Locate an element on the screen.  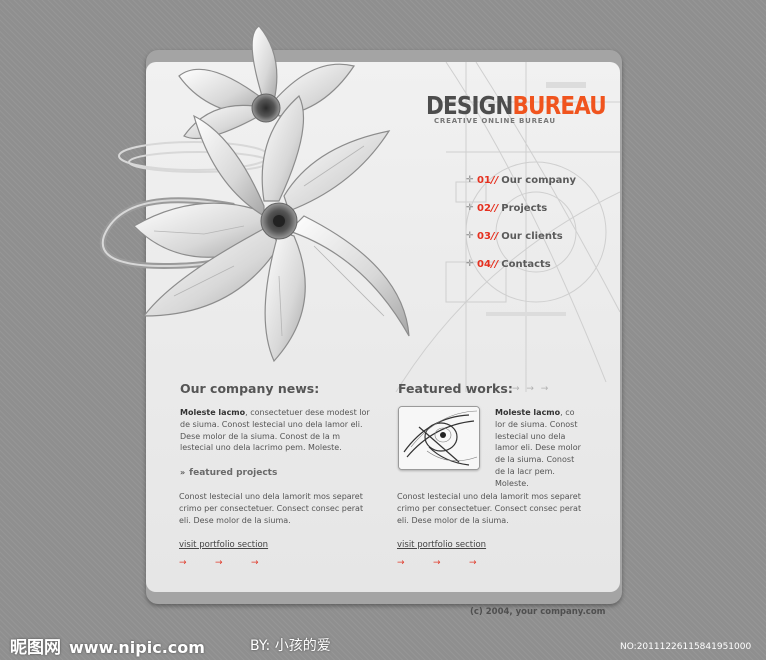
copyright-text: (c) 2004, your company.com is located at coordinates (538, 612).